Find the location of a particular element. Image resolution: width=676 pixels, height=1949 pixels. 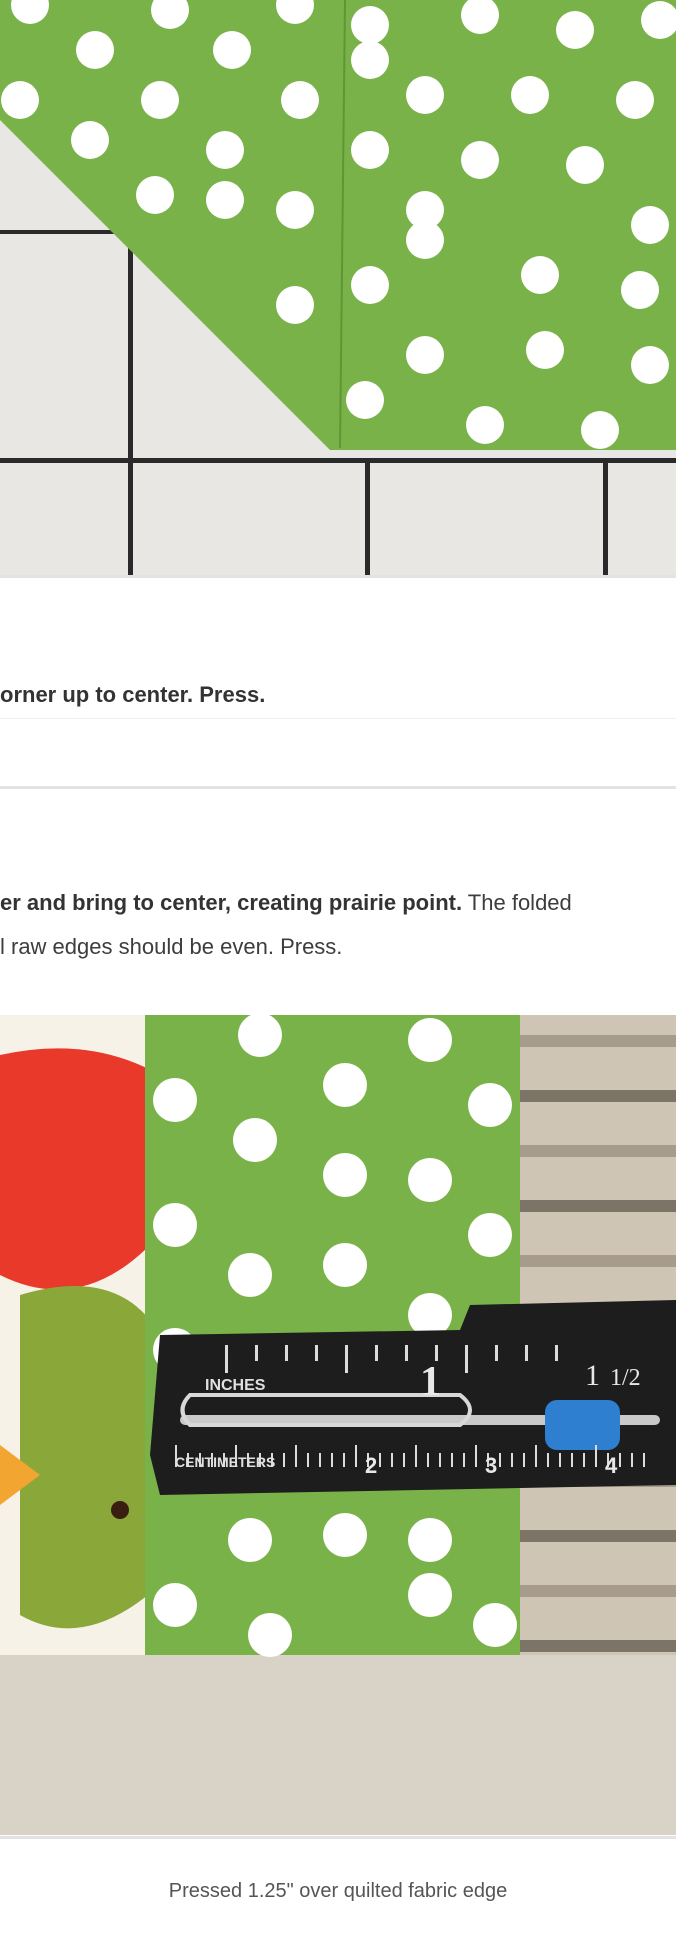

step-prairie-point-line2-text: l raw edges should be even. Press. is located at coordinates (171, 946).